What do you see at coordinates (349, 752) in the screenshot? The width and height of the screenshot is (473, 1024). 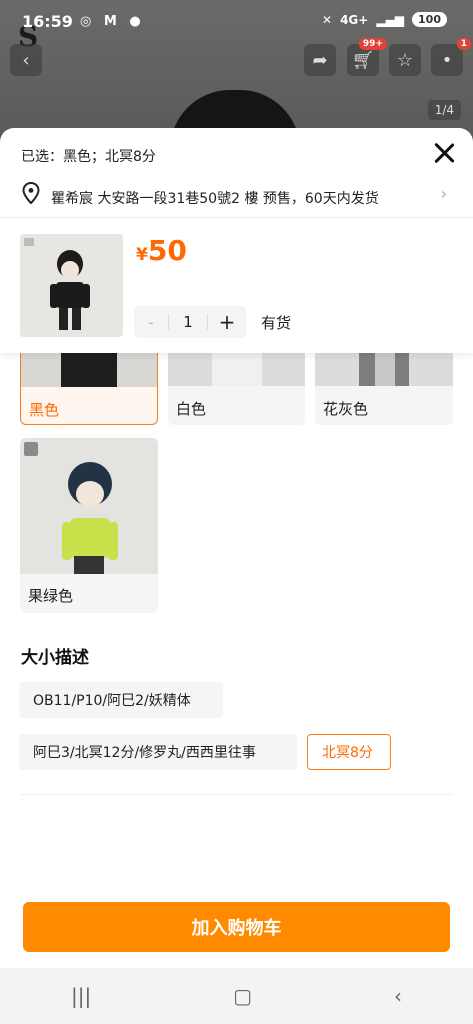 I see `size-option-beiming8: 北冥8分` at bounding box center [349, 752].